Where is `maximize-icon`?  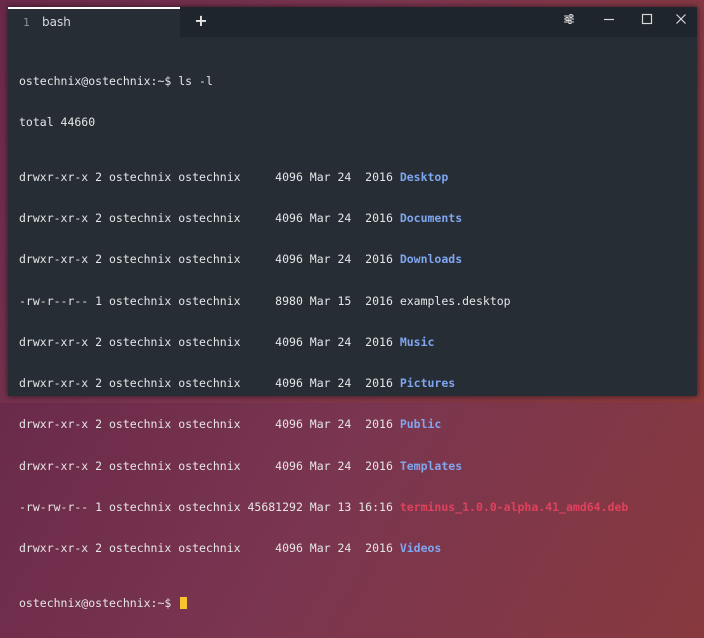 maximize-icon is located at coordinates (647, 19).